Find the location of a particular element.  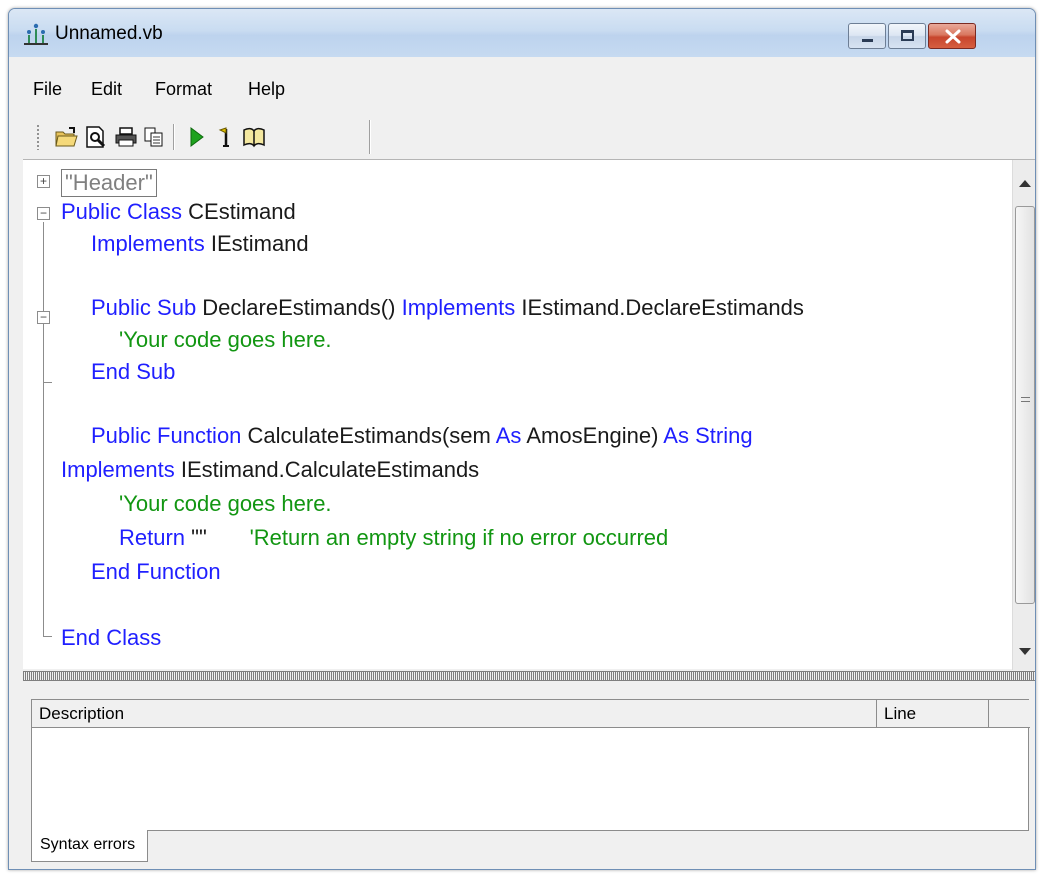

code-line: End Sub is located at coordinates (133, 372).